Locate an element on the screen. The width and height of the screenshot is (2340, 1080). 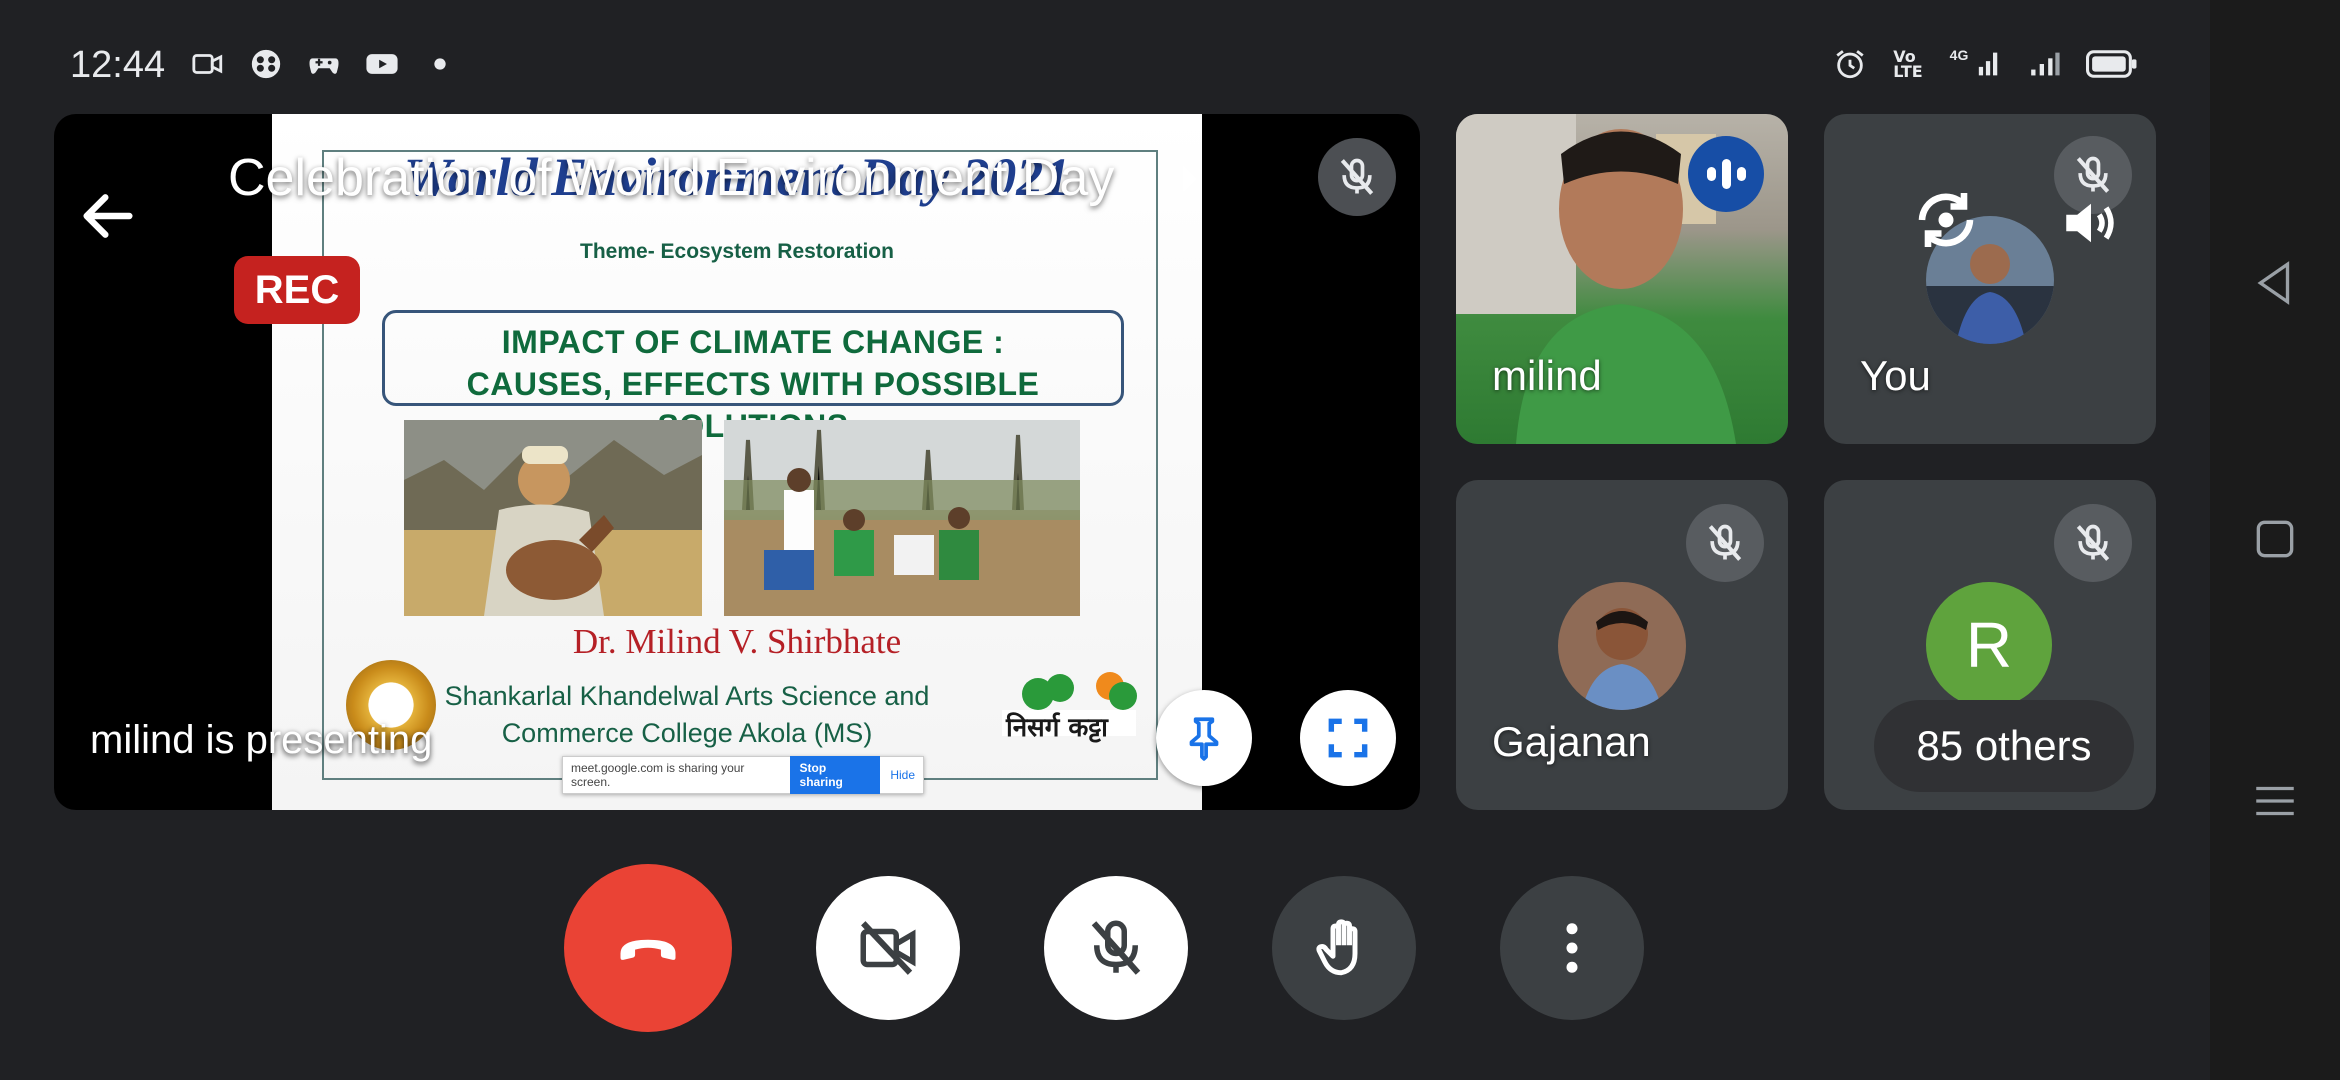
slide-topic-line1: IMPACT OF CLIMATE CHANGE : is located at coordinates (753, 342).